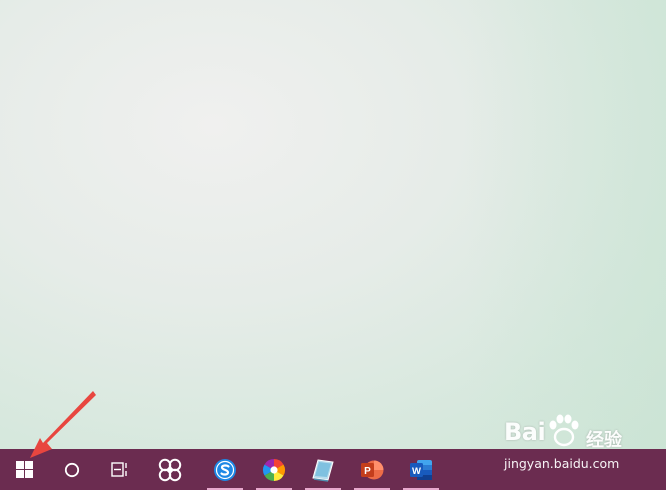 Image resolution: width=666 pixels, height=490 pixels. I want to click on powerpoint-letter: P, so click(367, 471).